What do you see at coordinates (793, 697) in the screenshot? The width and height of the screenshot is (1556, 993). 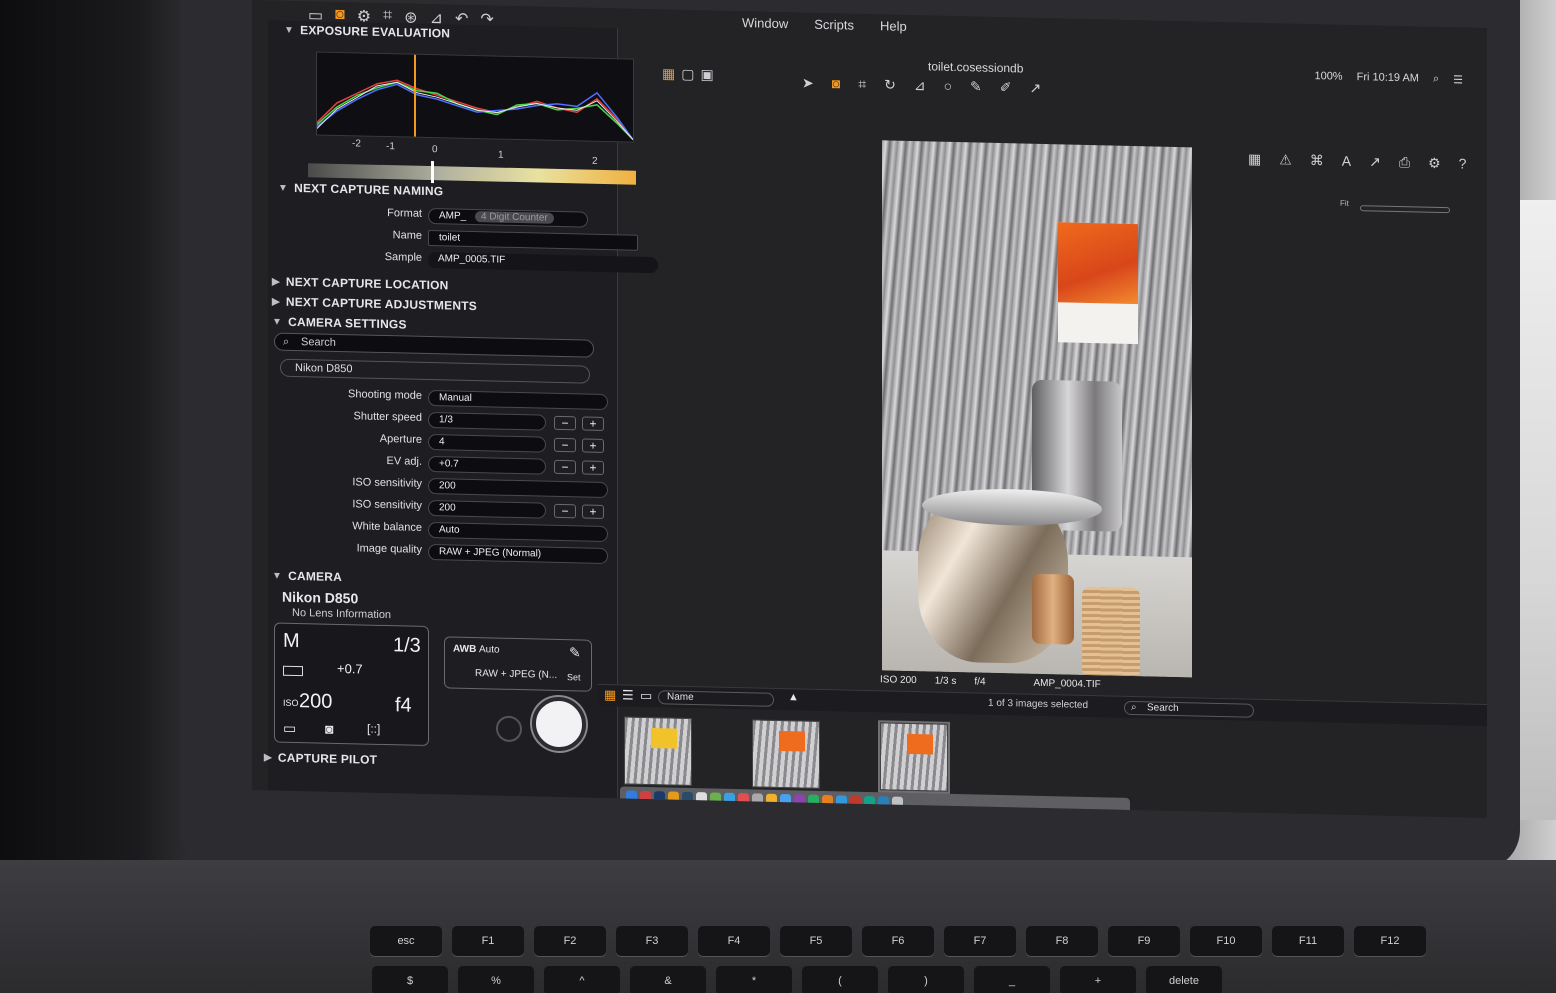 I see `sort-direction-icon: ▲` at bounding box center [793, 697].